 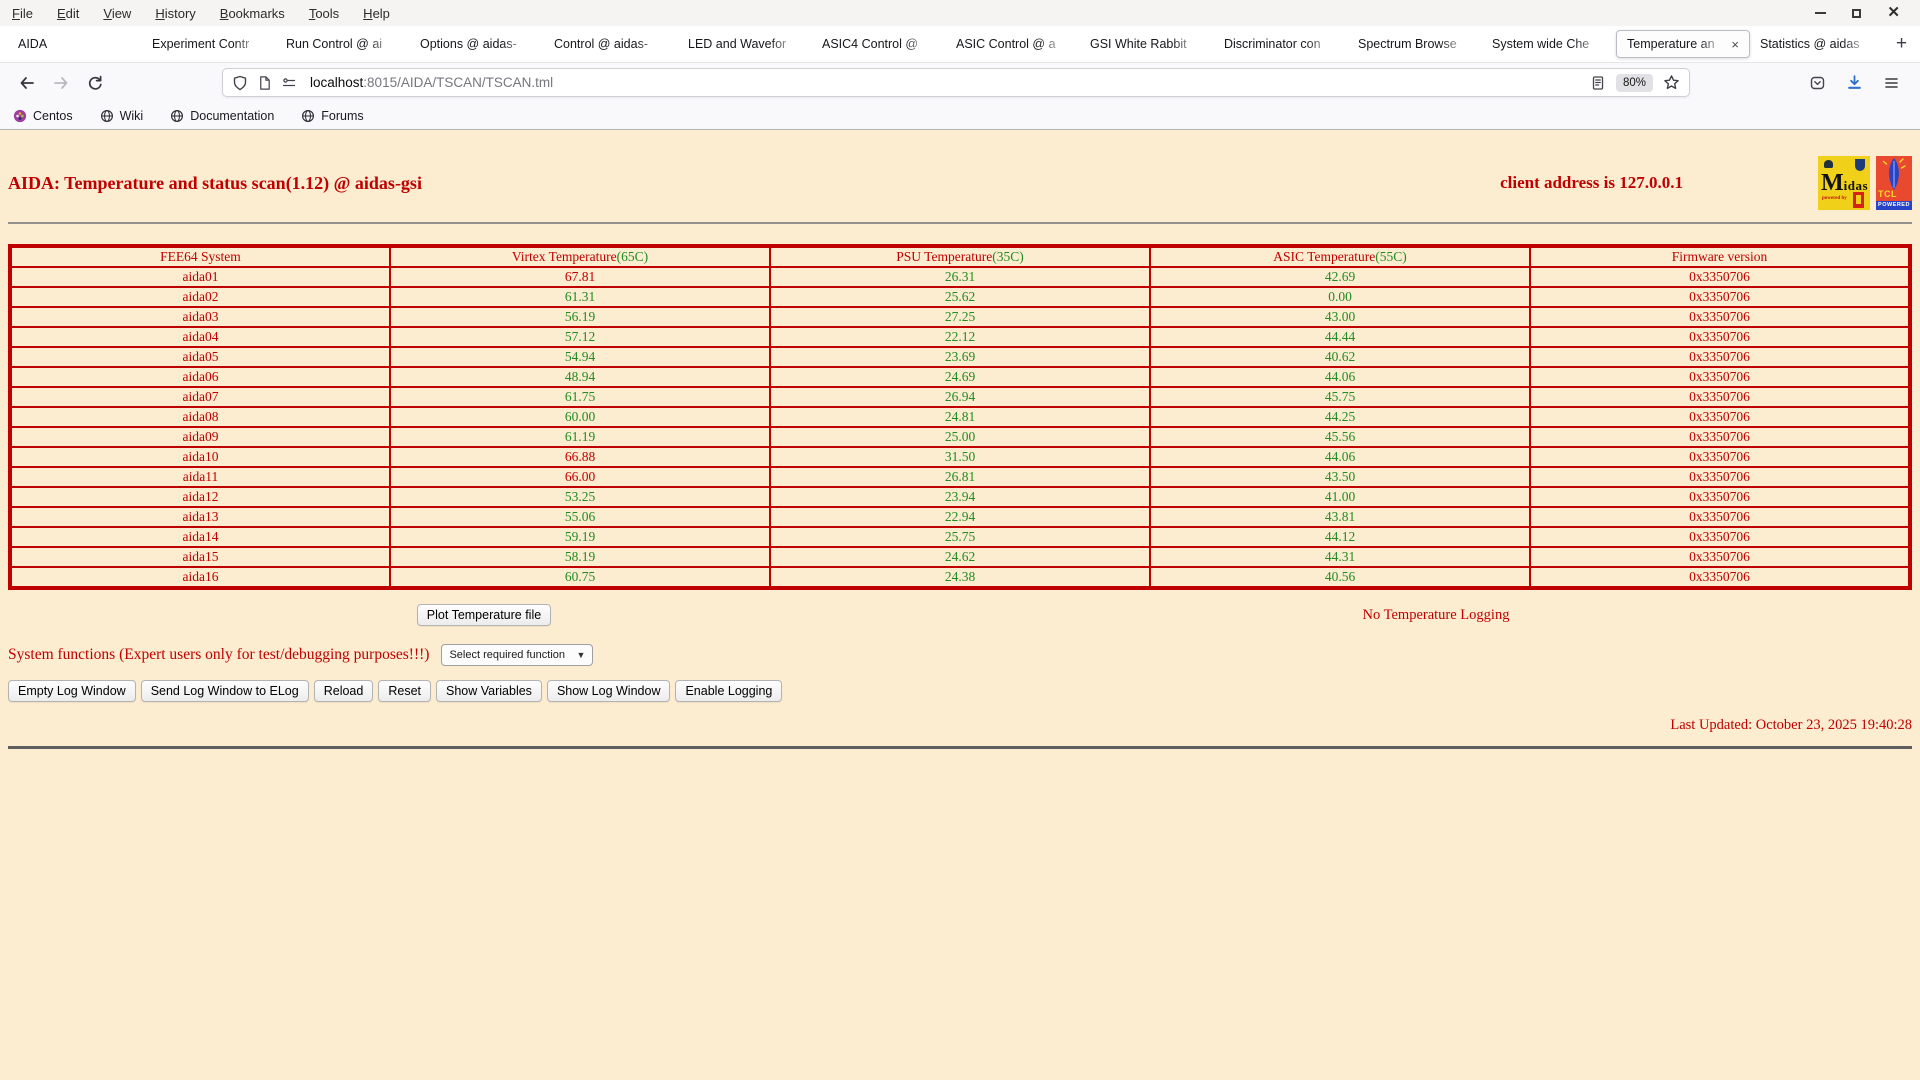 What do you see at coordinates (960, 557) in the screenshot?
I see `cell-psu-temperature: 24.62` at bounding box center [960, 557].